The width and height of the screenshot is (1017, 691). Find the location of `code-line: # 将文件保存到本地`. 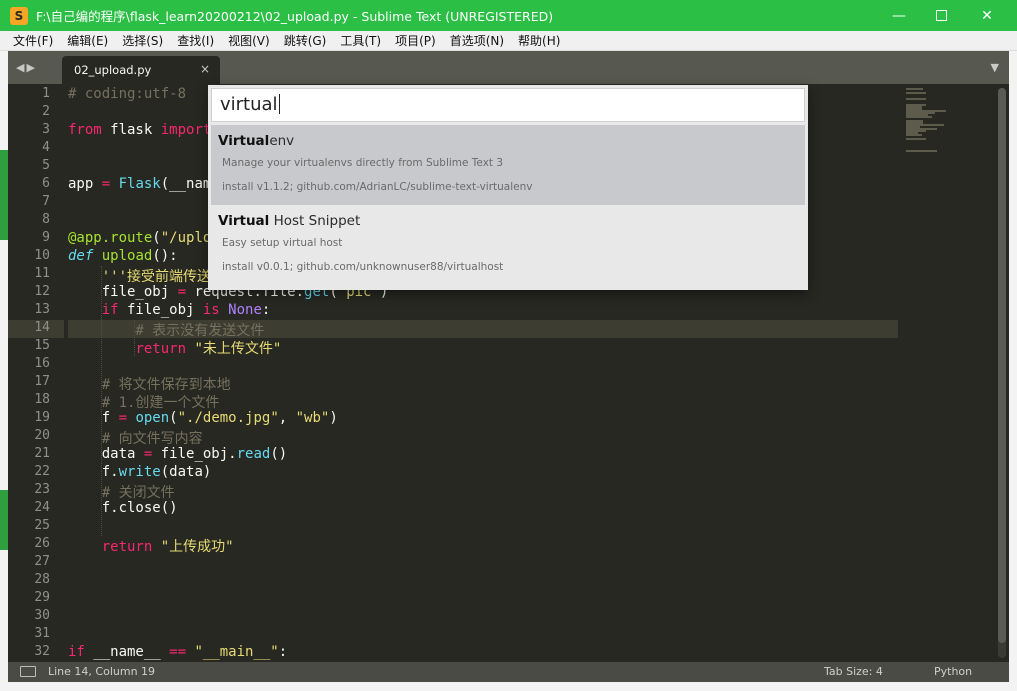

code-line: # 将文件保存到本地 is located at coordinates (149, 383).